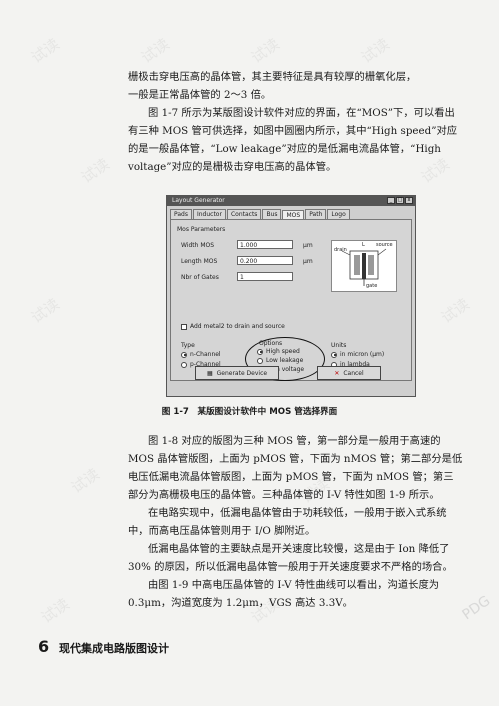 This screenshot has width=499, height=706. I want to click on add-metal2-checkbox: Add metal2 to drain and source, so click(233, 326).